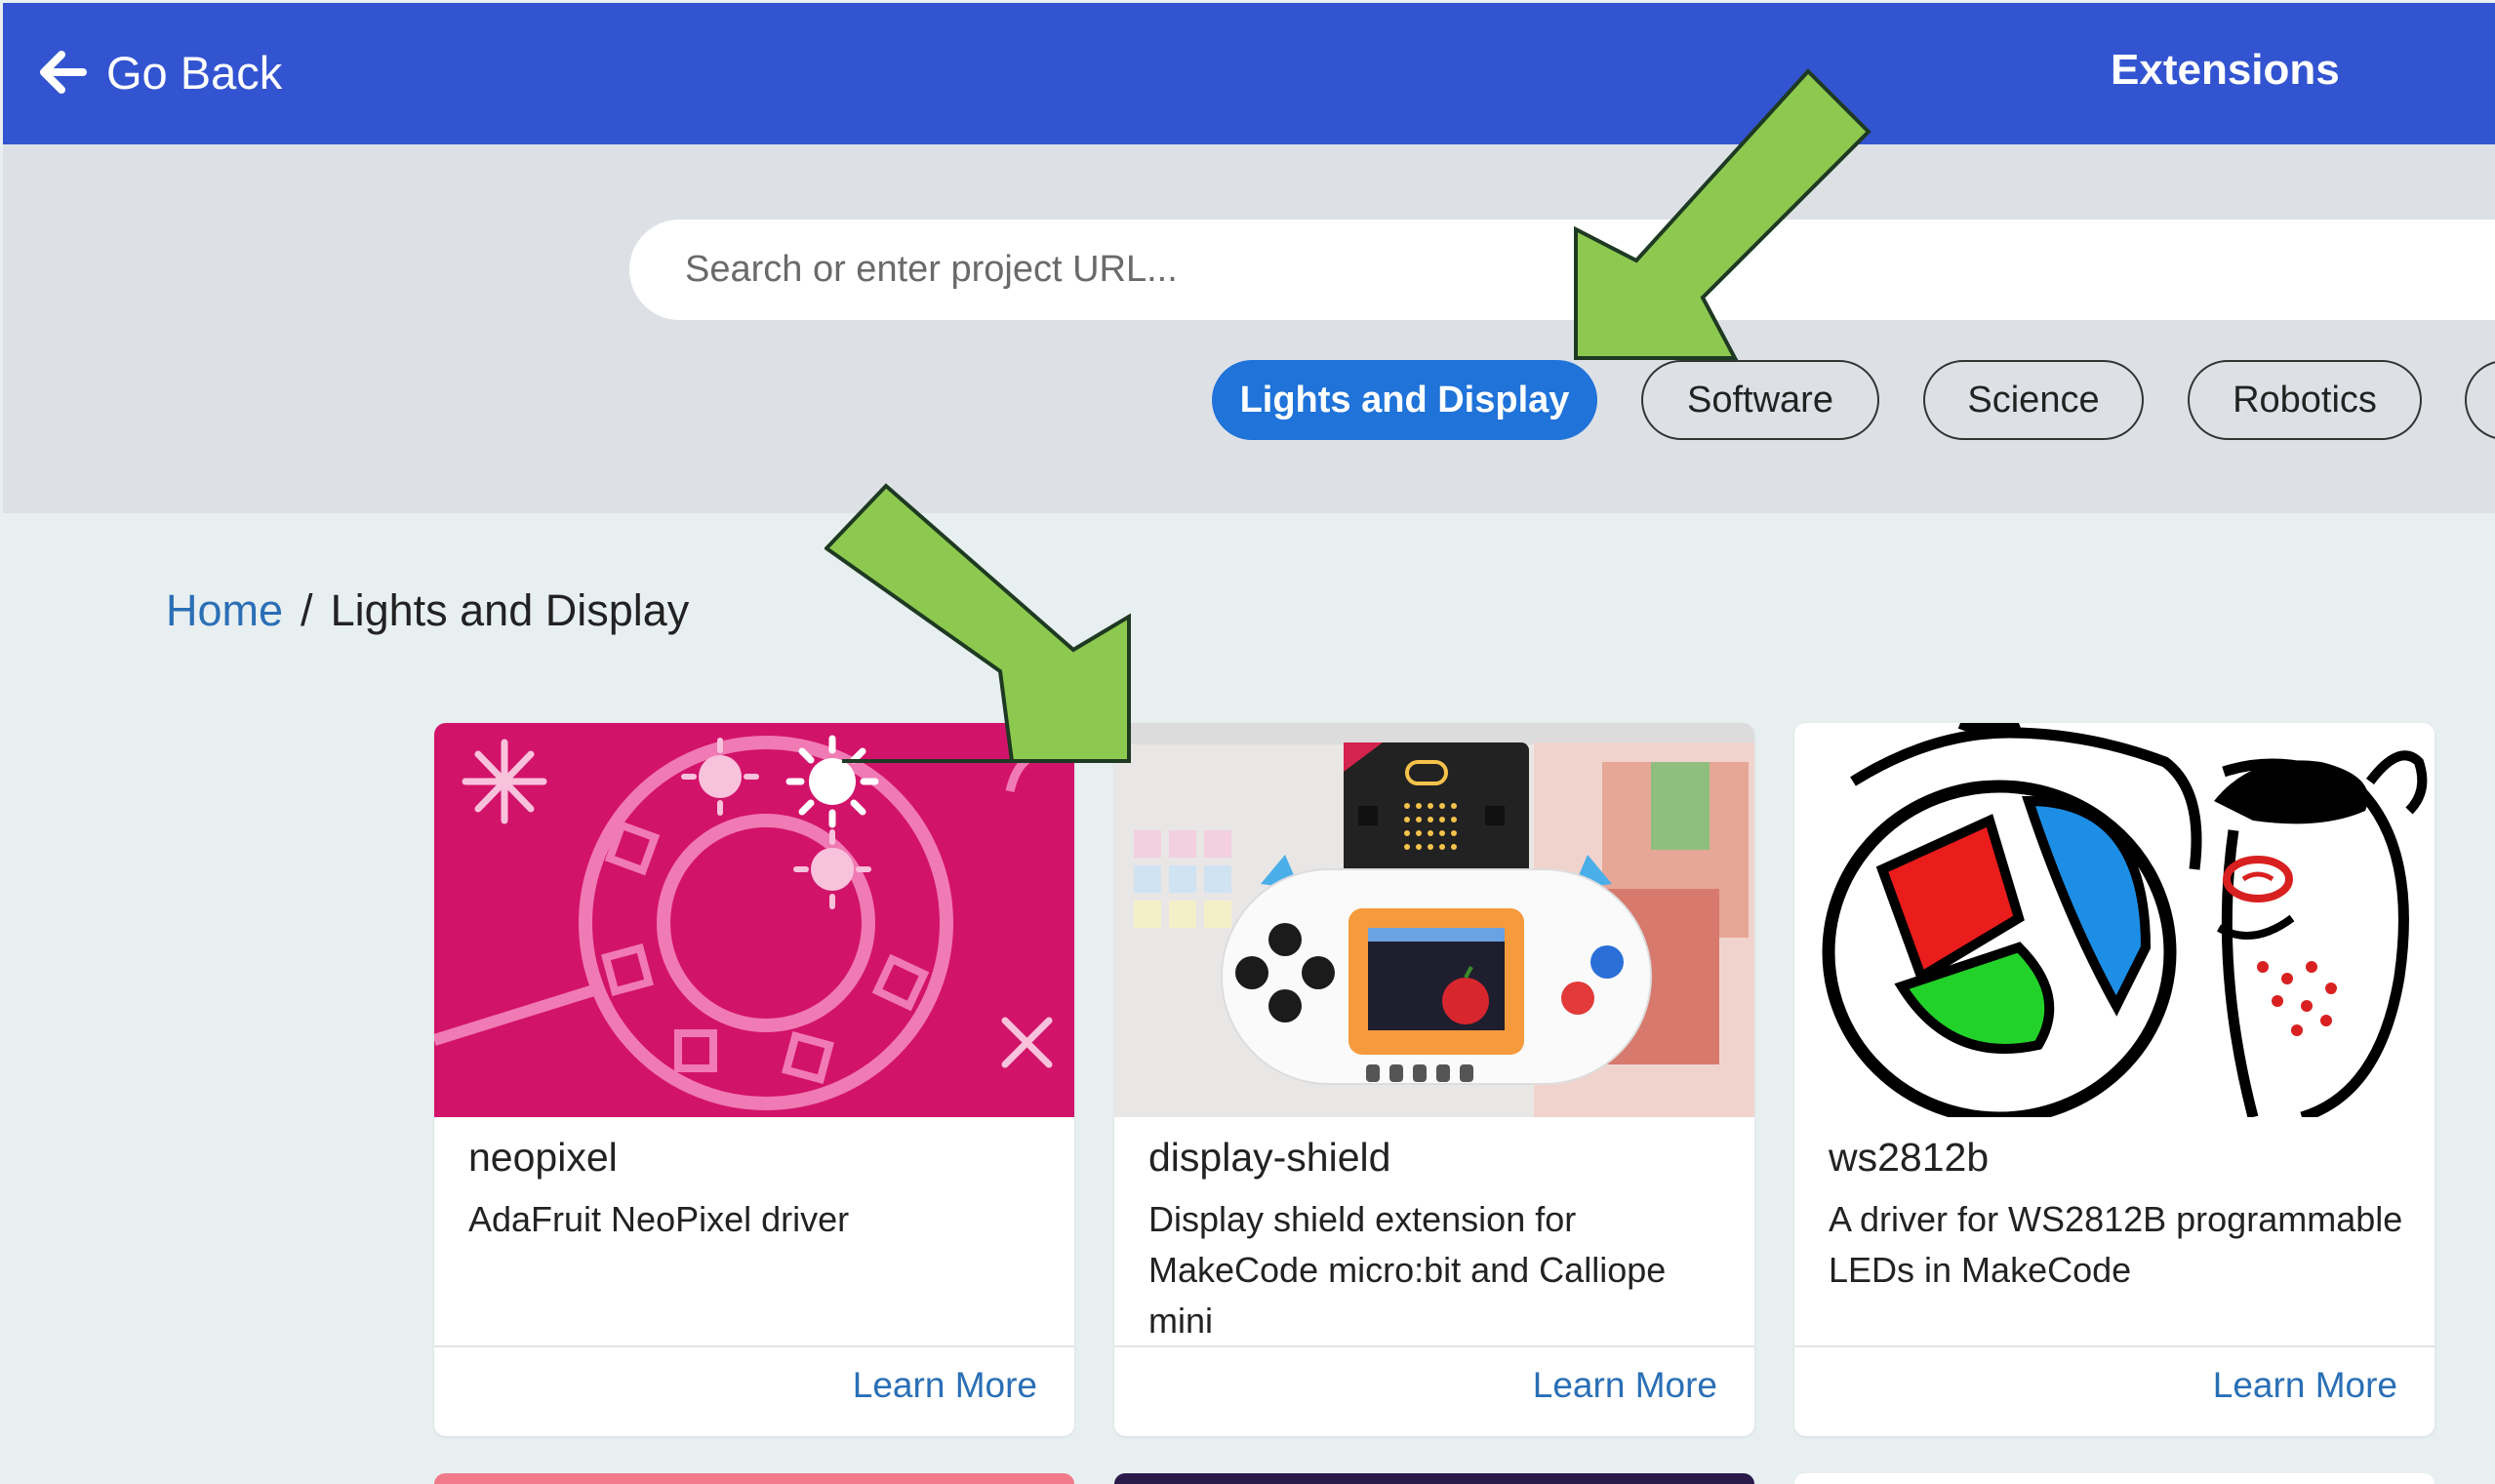 This screenshot has width=2495, height=1484. Describe the element at coordinates (754, 920) in the screenshot. I see `neopixel-image` at that location.